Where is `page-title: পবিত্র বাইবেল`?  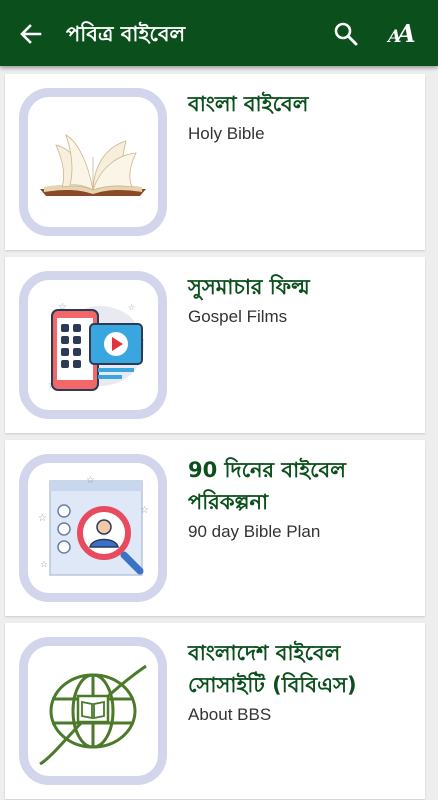
page-title: পবিত্র বাইবেল is located at coordinates (126, 34).